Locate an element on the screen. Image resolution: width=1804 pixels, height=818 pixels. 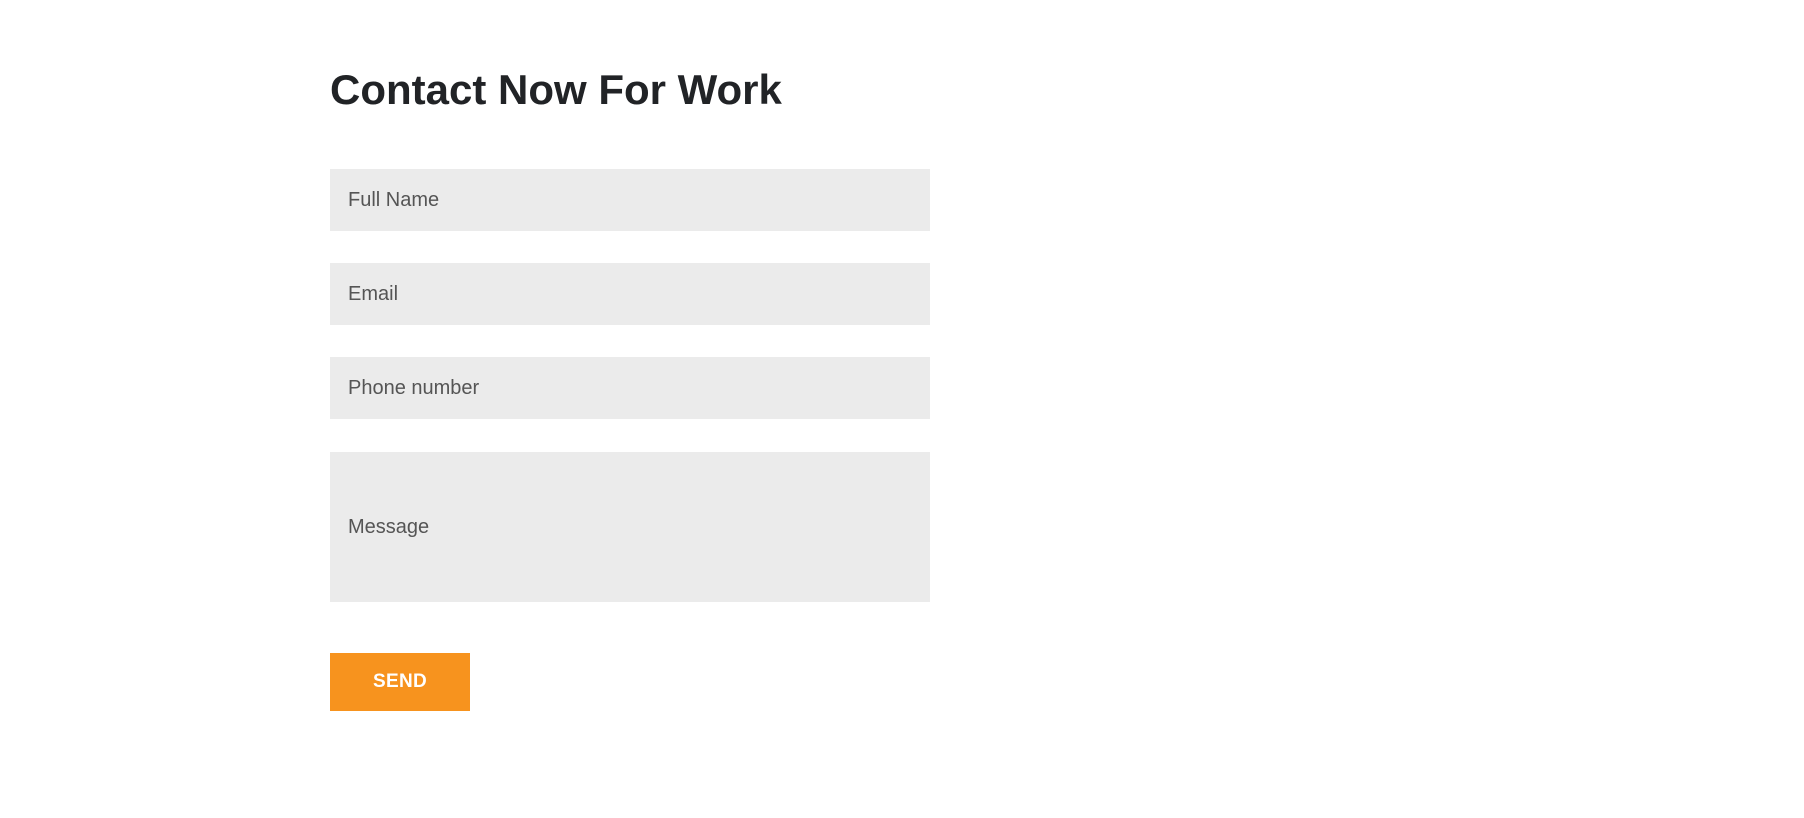
email-input is located at coordinates (630, 294).